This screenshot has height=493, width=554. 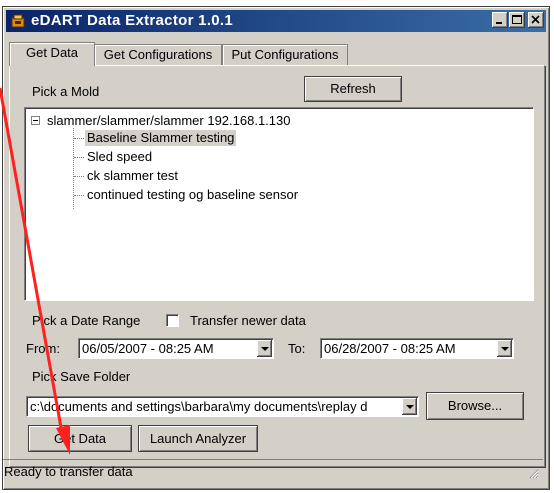 What do you see at coordinates (148, 348) in the screenshot?
I see `from-date-value: 06/05/2007 - 08:25 AM` at bounding box center [148, 348].